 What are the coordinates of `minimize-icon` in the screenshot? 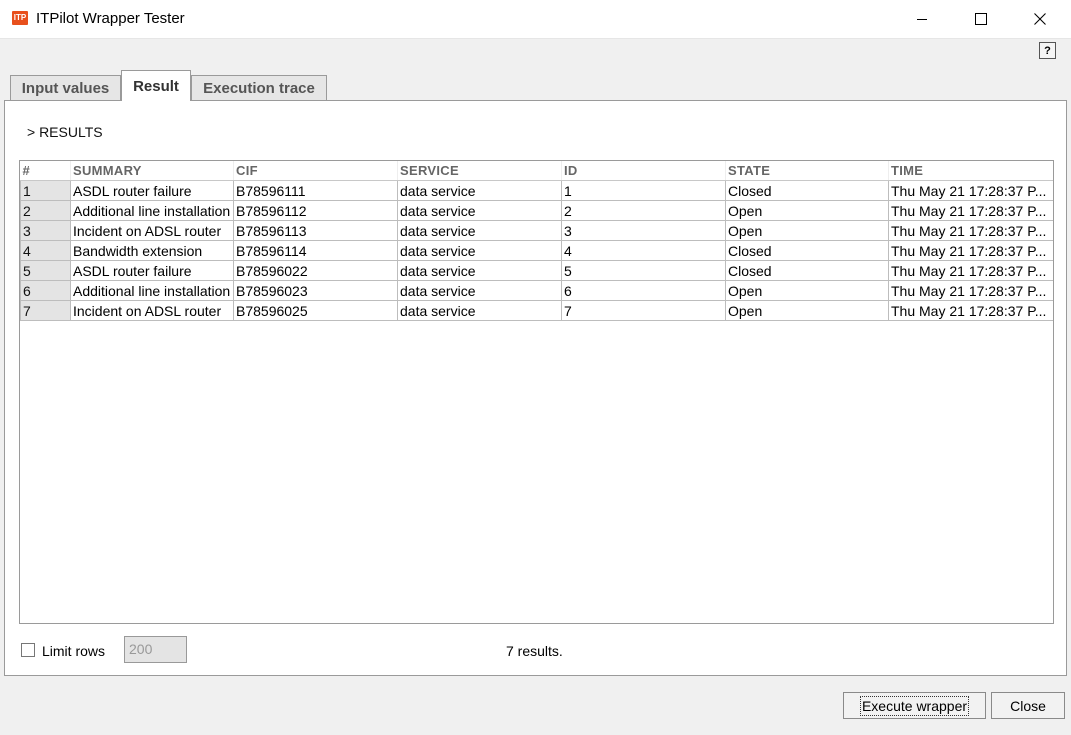 It's located at (922, 19).